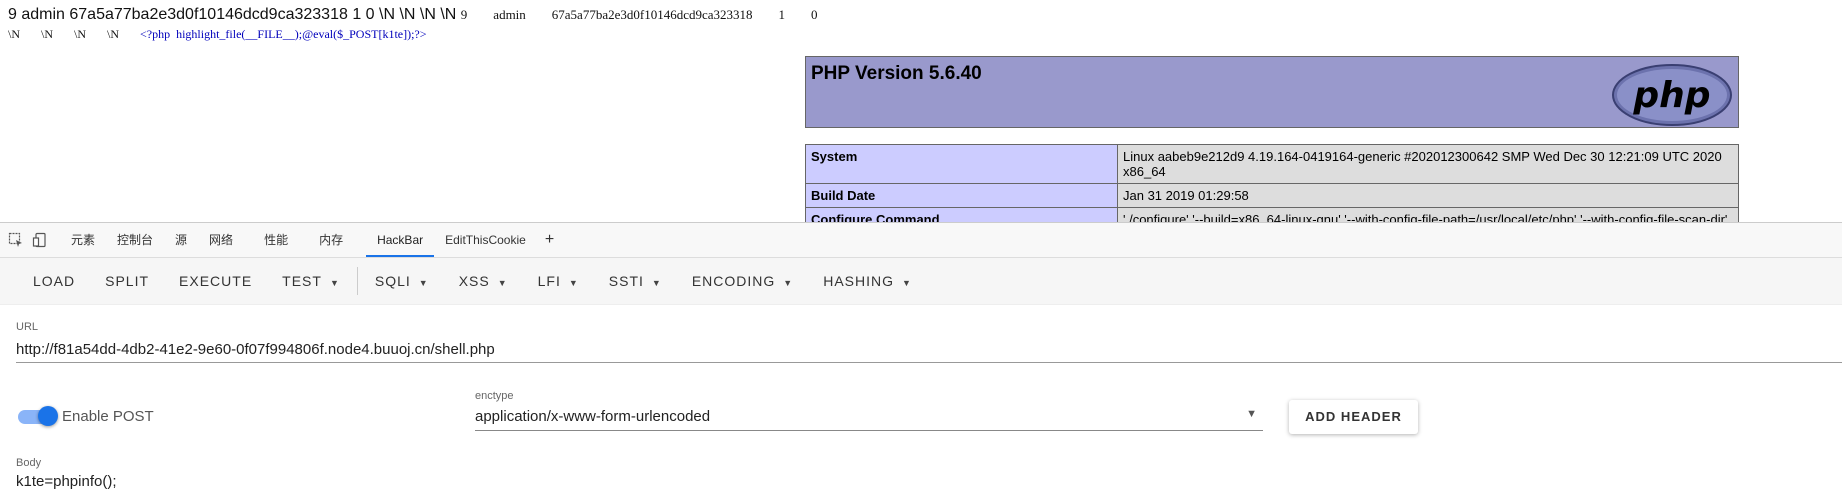  Describe the element at coordinates (181, 240) in the screenshot. I see `tab-sources: 源` at that location.